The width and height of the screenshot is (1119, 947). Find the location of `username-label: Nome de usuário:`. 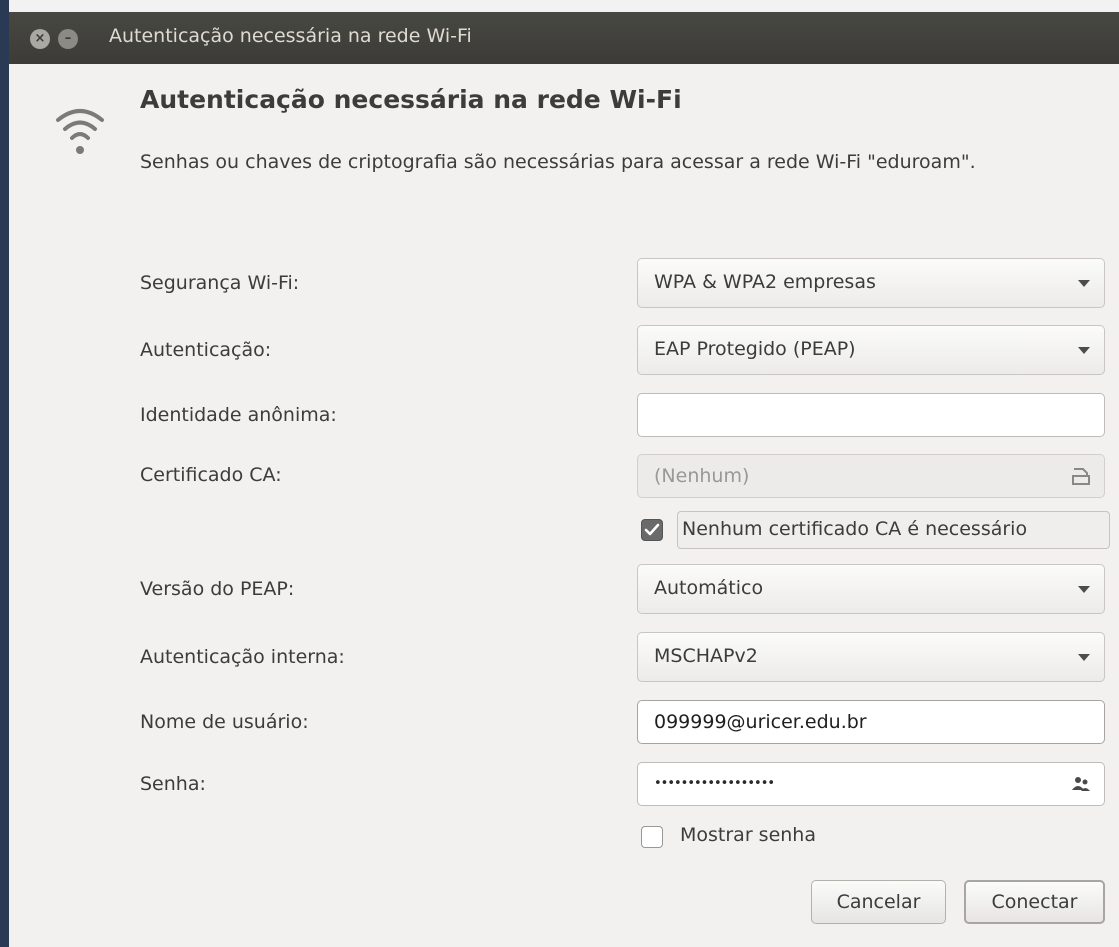

username-label: Nome de usuário: is located at coordinates (224, 722).